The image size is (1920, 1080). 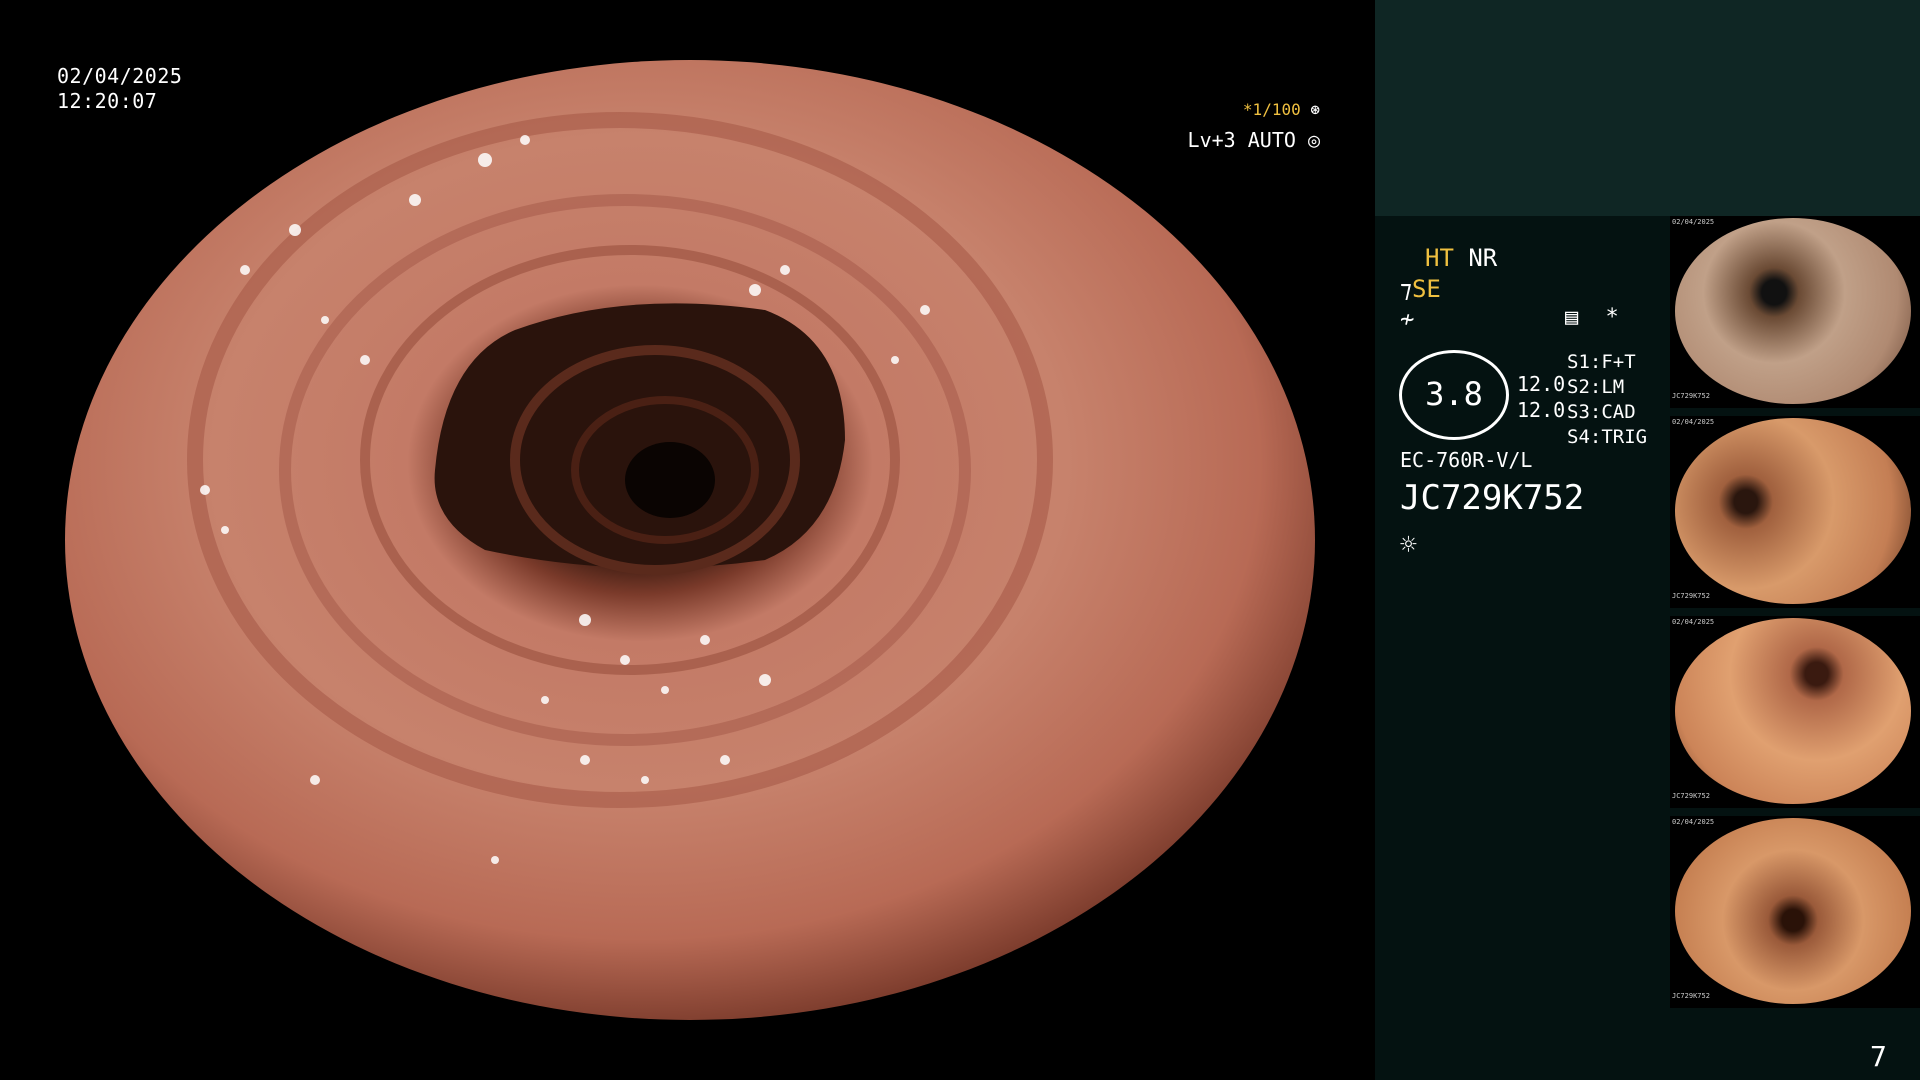 I want to click on zoom-value: 3.8, so click(x=1454, y=394).